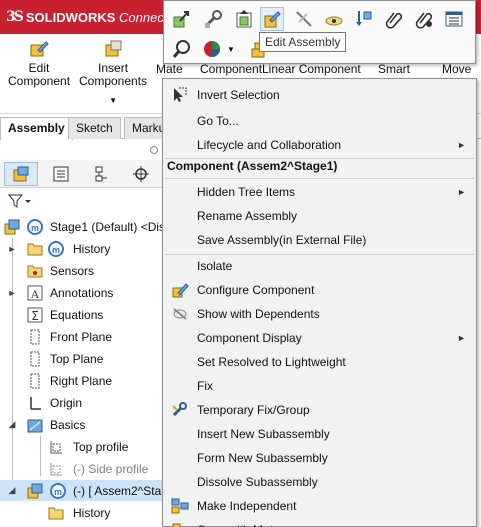  I want to click on brand: 3S SOLIDWORKS Connec, so click(85, 17).